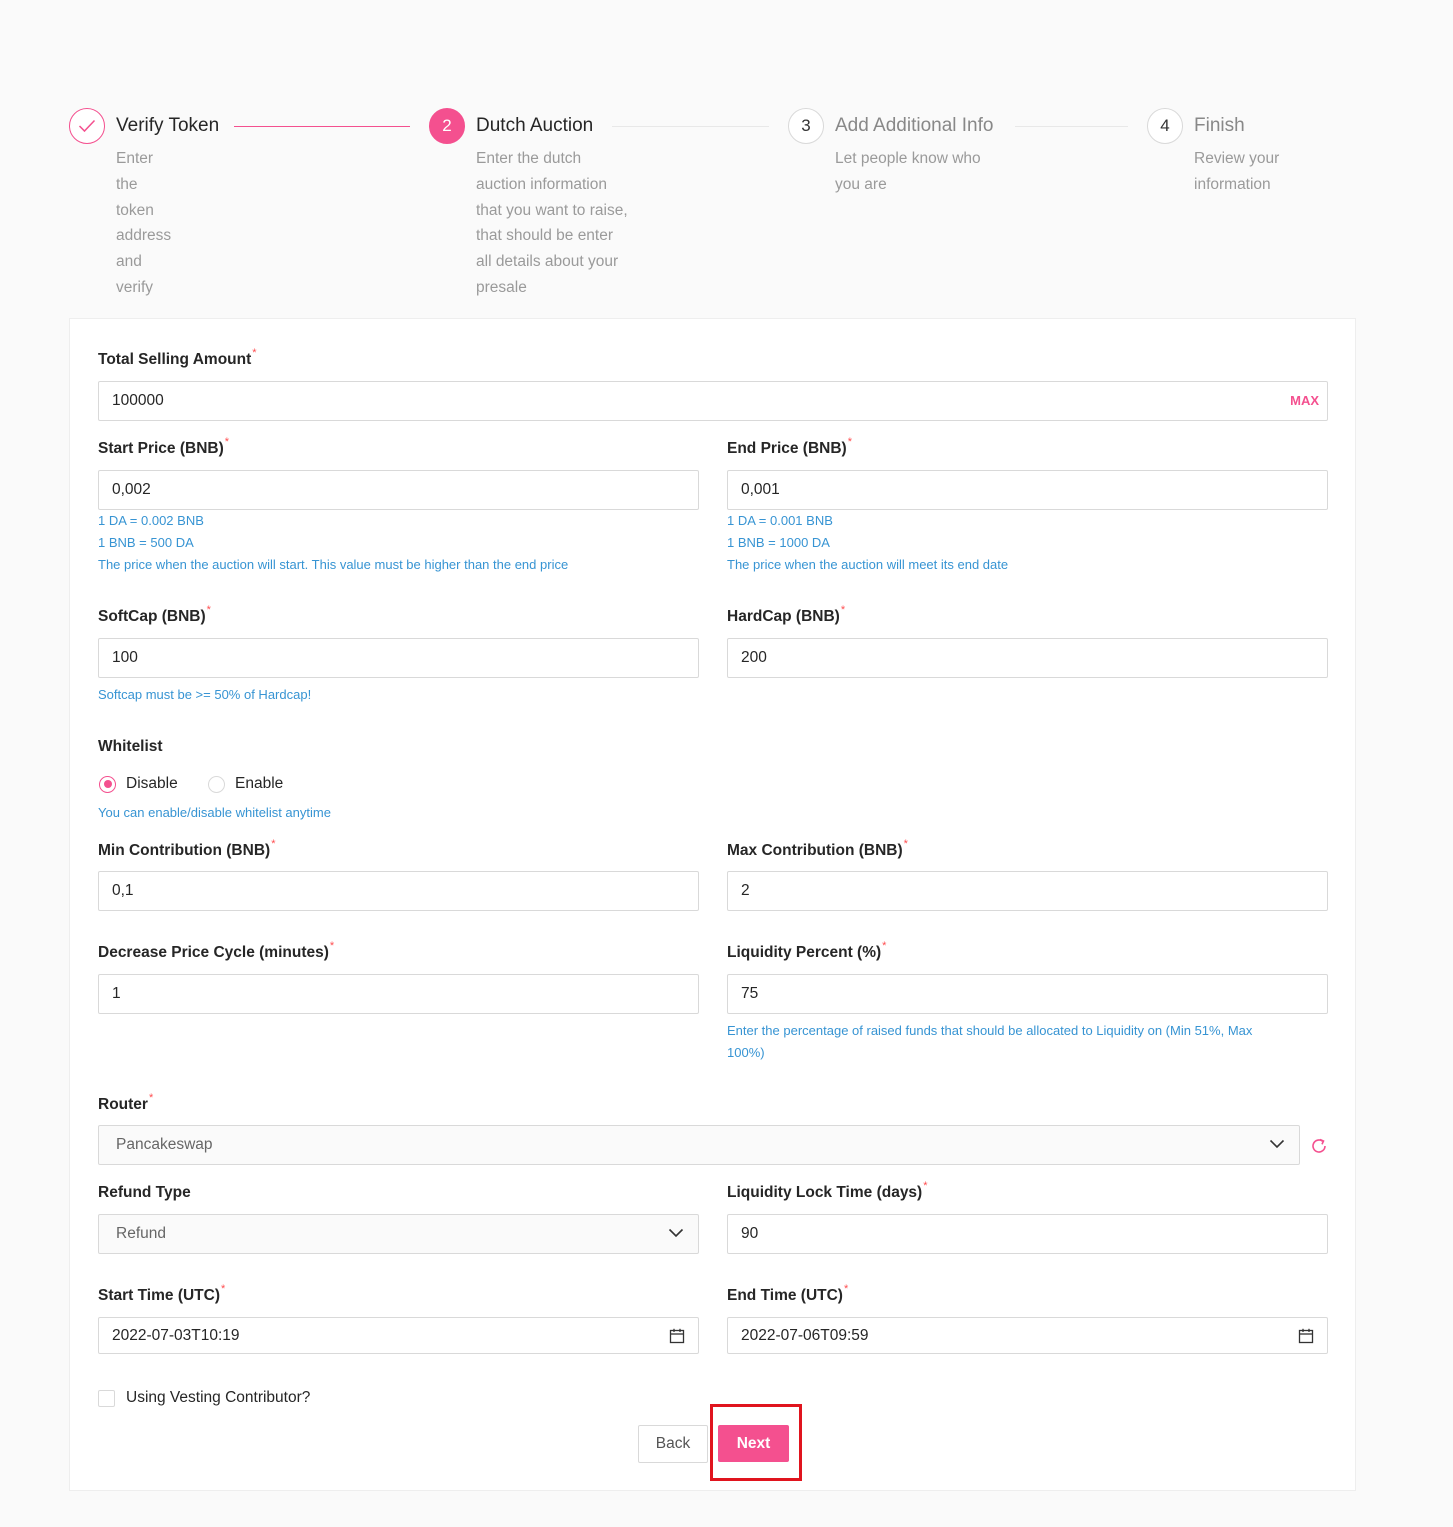 Image resolution: width=1453 pixels, height=1527 pixels. I want to click on step-1-check-icon, so click(87, 126).